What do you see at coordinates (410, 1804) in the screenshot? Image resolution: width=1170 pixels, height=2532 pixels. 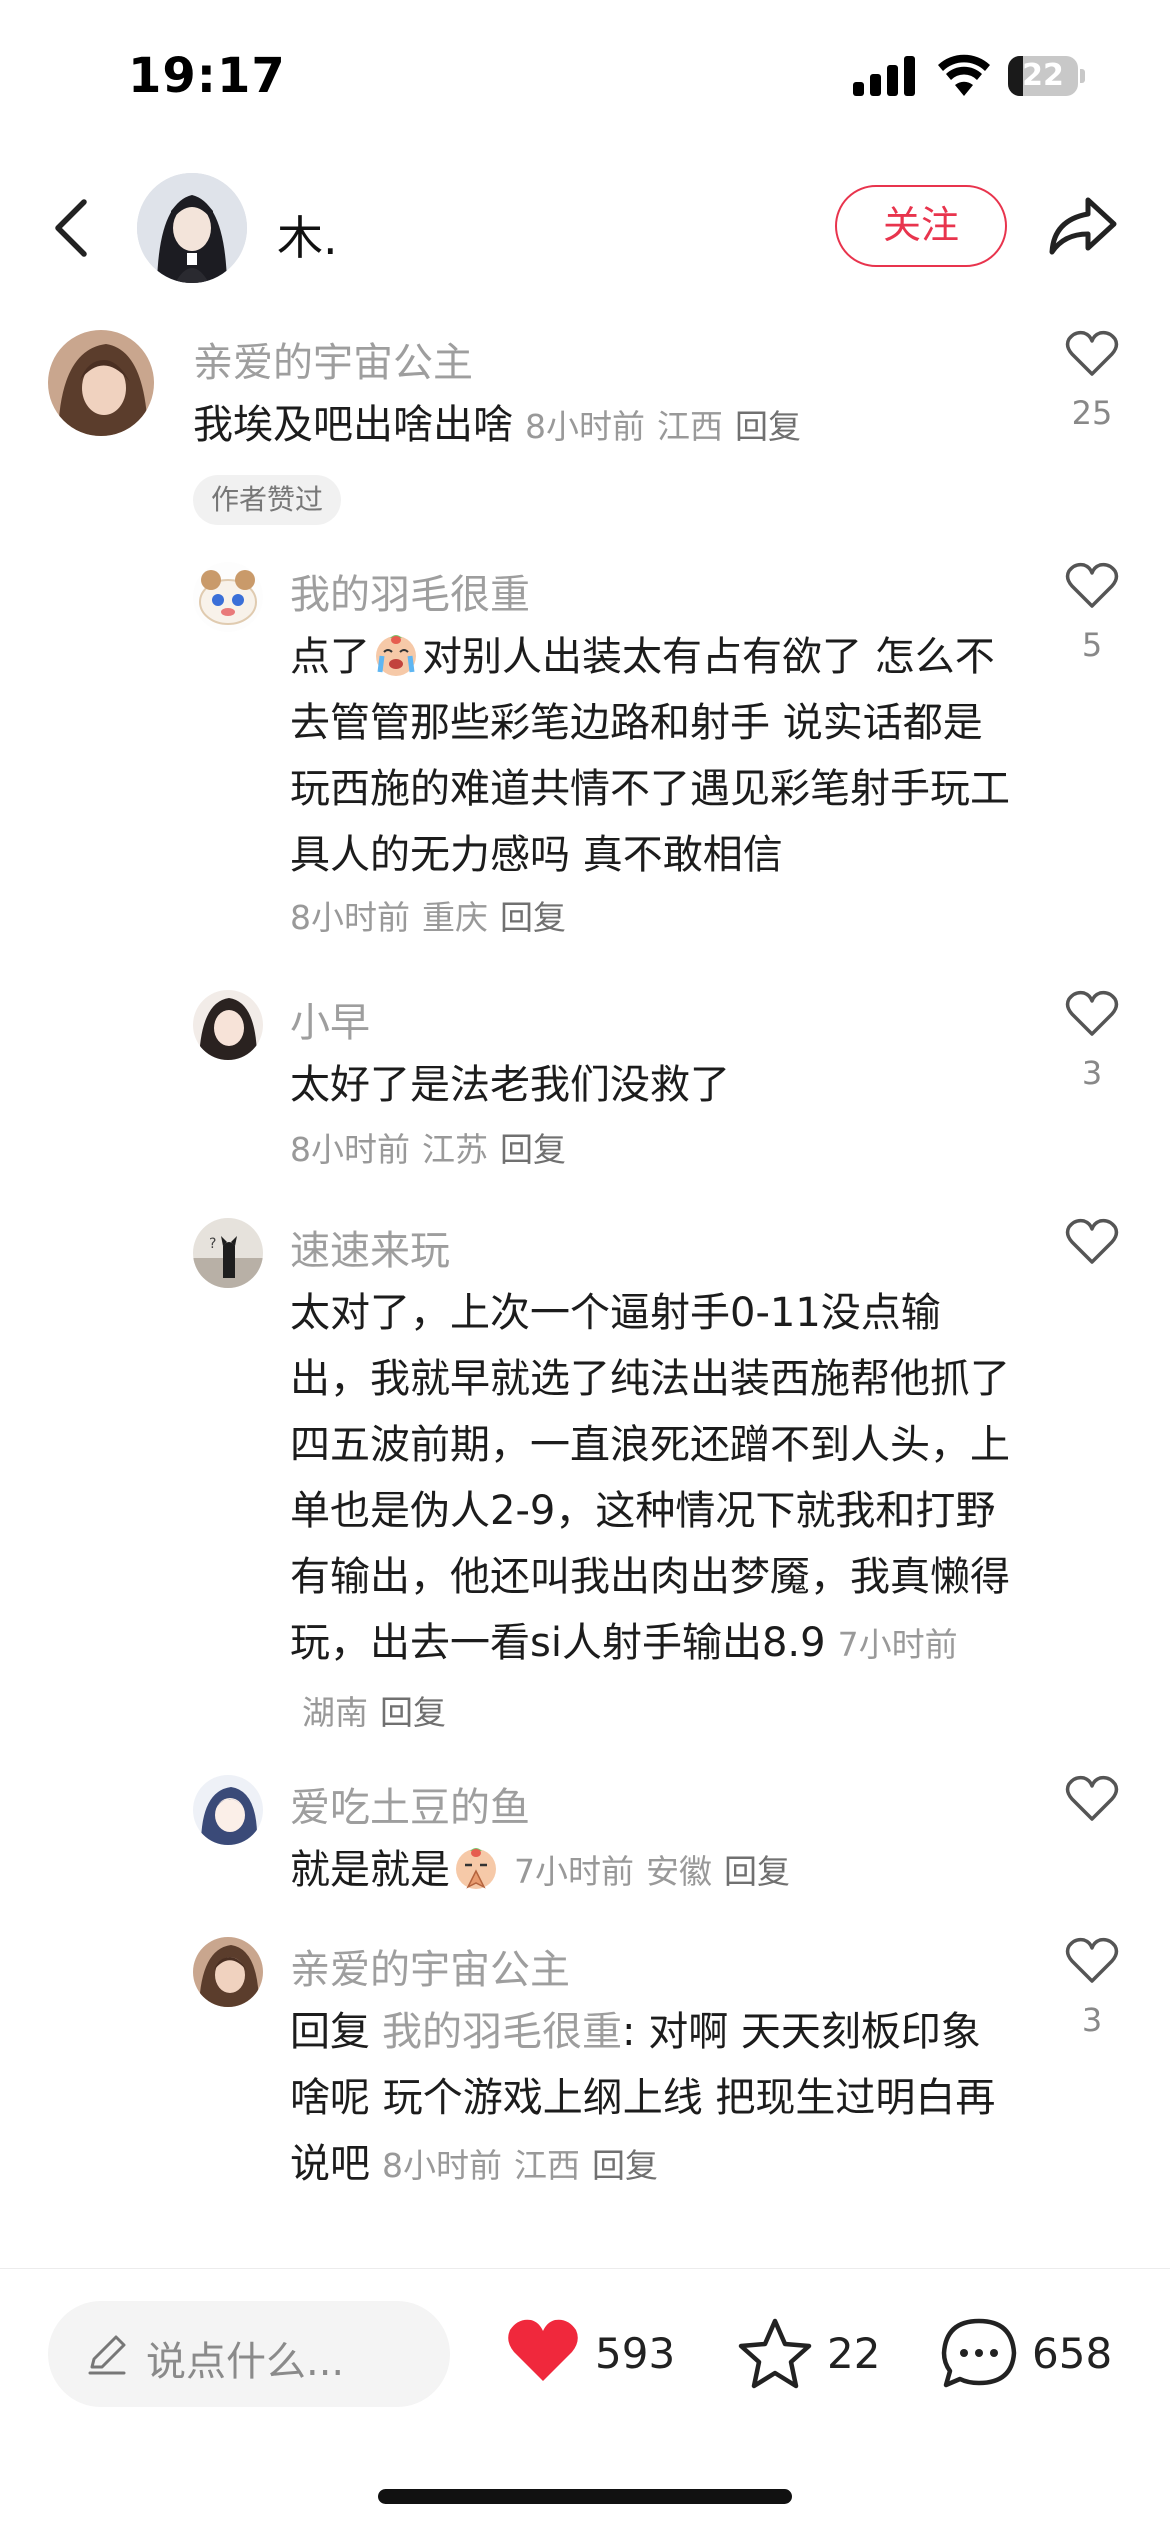 I see `commenter-name: 爱吃土豆的鱼` at bounding box center [410, 1804].